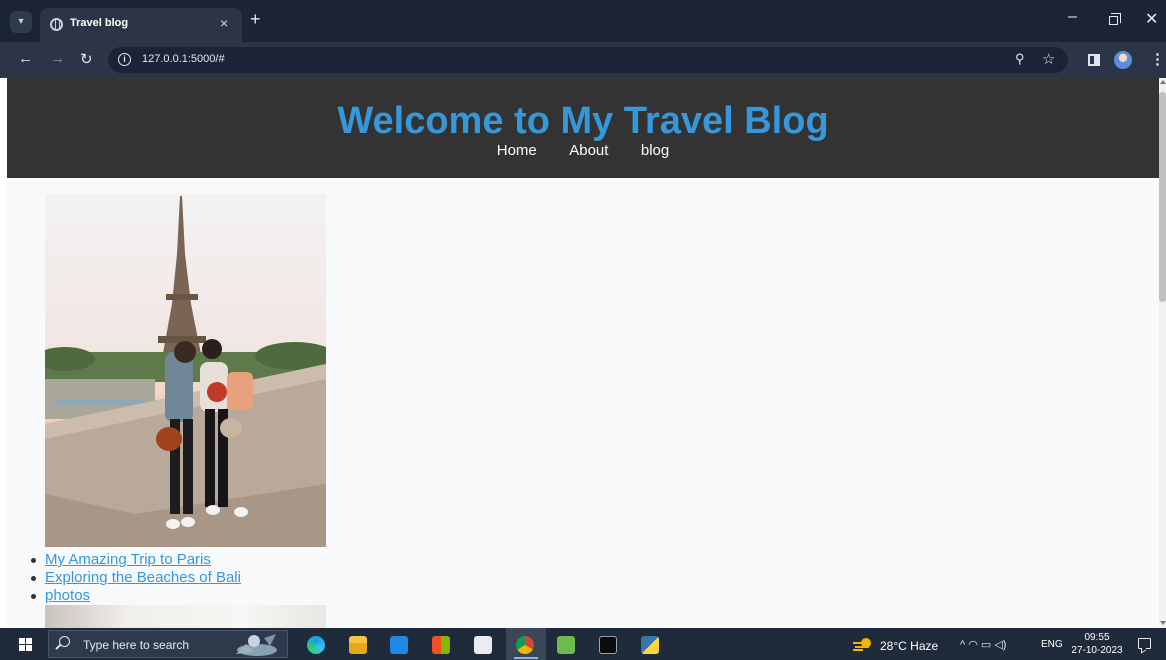 The image size is (1166, 660). Describe the element at coordinates (25, 58) in the screenshot. I see `back-icon: ←` at that location.